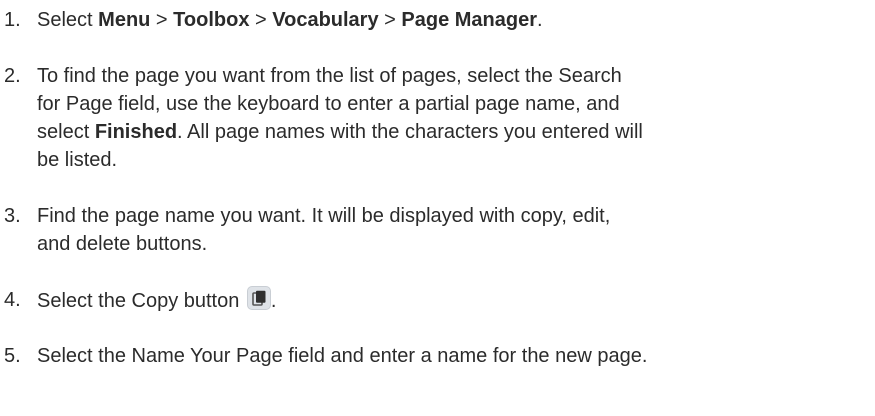  I want to click on menu-path-item: Vocabulary, so click(325, 20).